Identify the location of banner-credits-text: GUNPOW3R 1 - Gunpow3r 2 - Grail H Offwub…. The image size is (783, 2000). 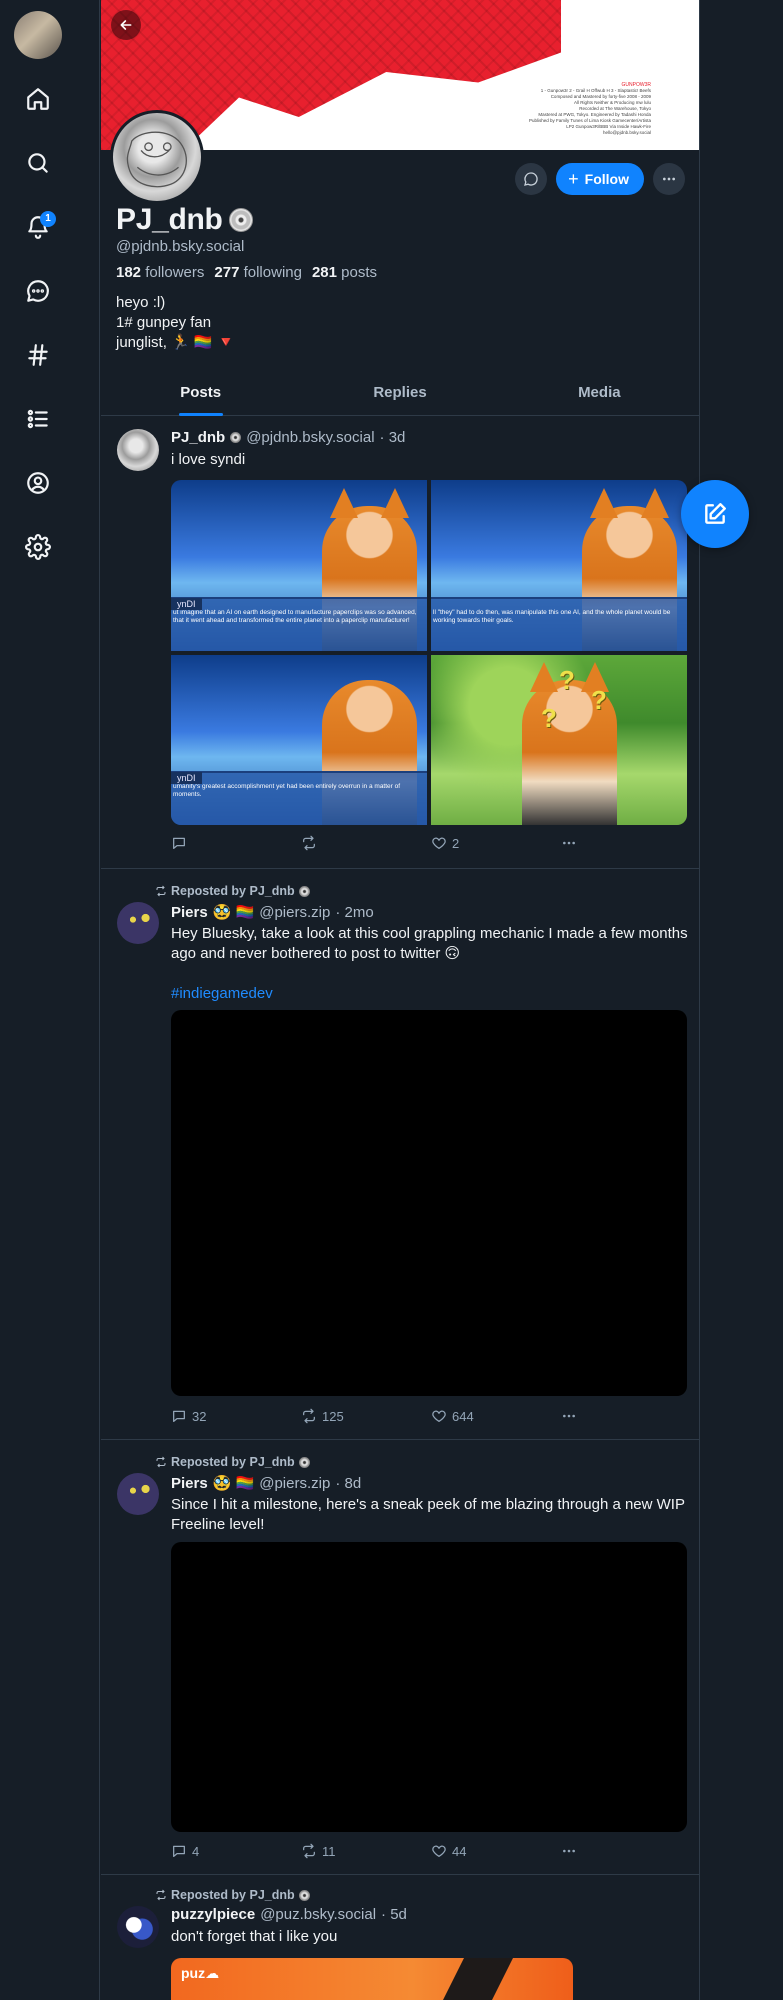
(589, 108).